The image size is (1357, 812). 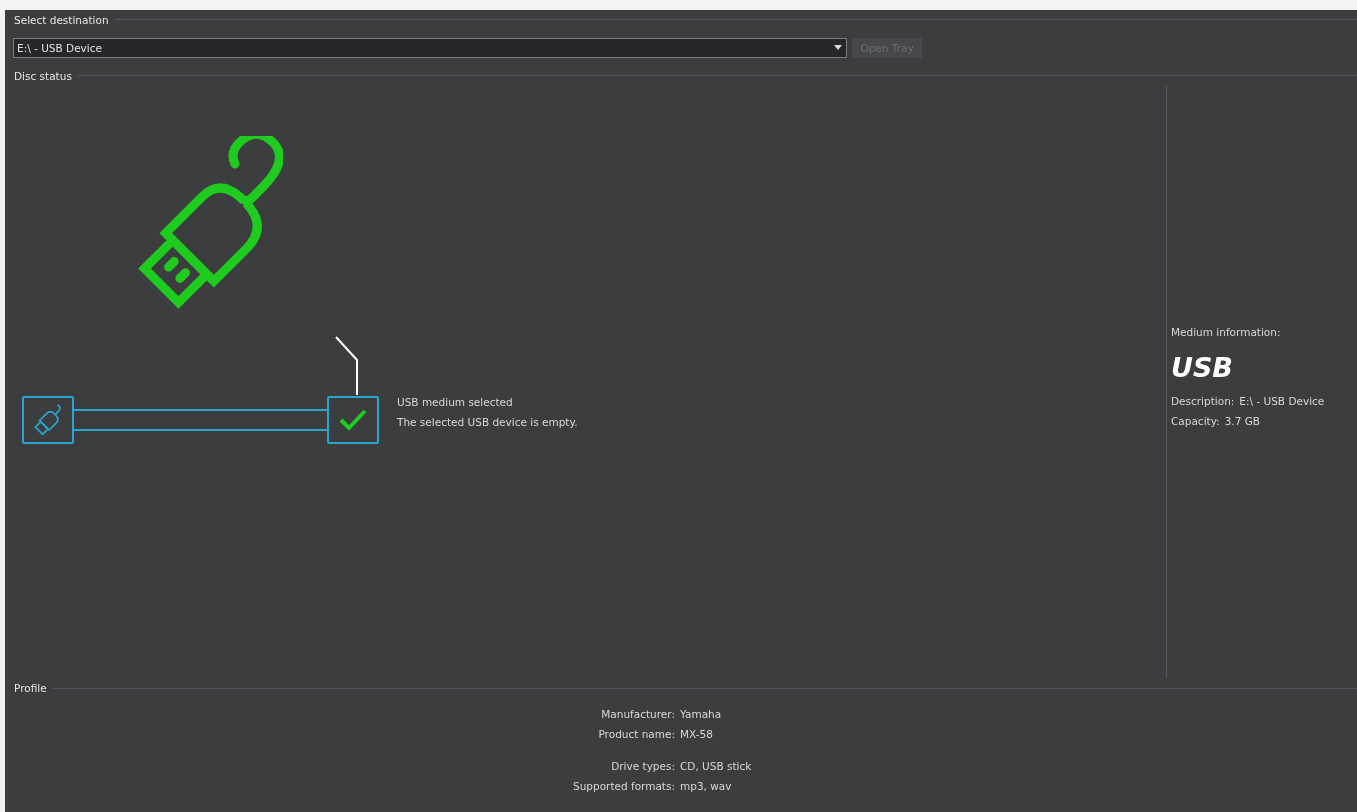 I want to click on detail-label: Description:, so click(x=1203, y=400).